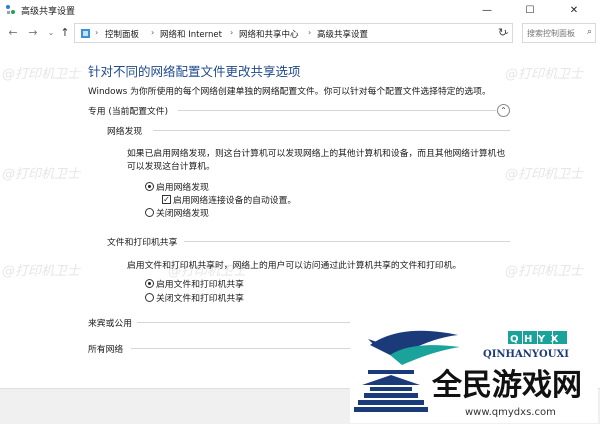  I want to click on window-title: 高级共享设置, so click(48, 12).